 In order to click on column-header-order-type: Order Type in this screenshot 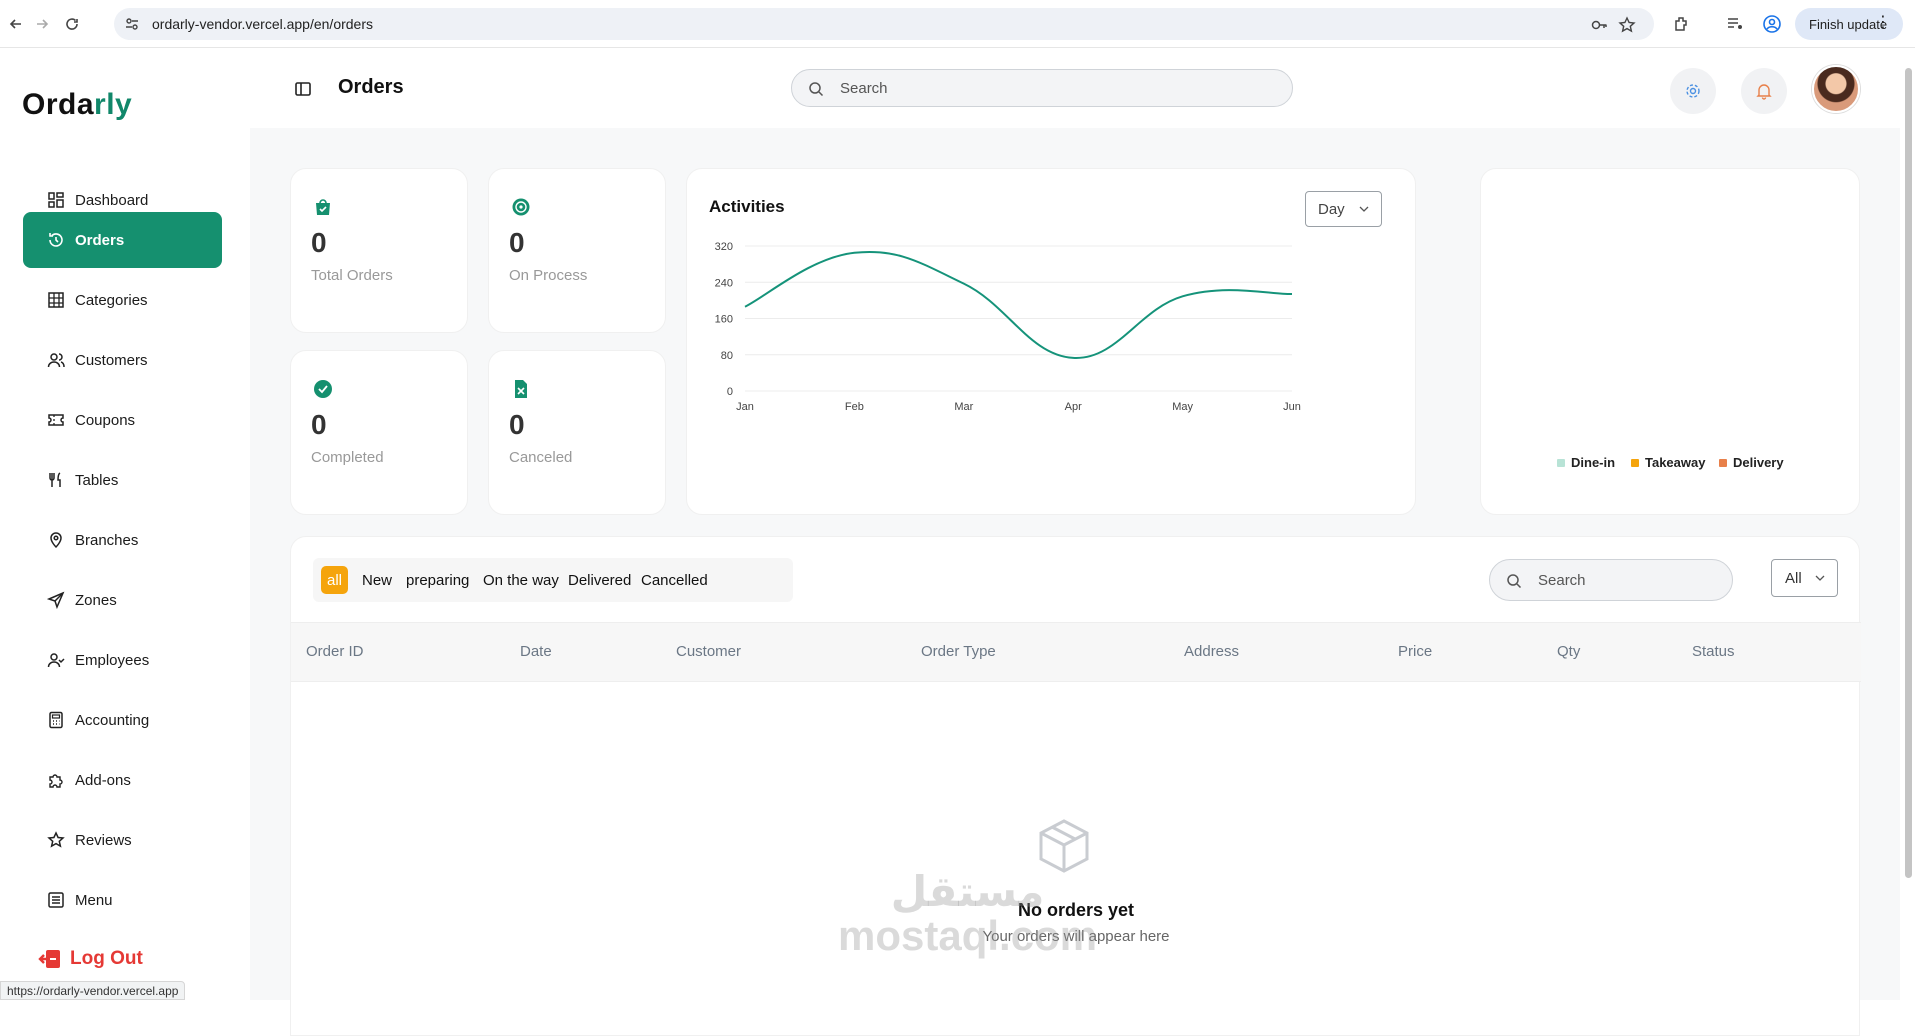, I will do `click(958, 651)`.